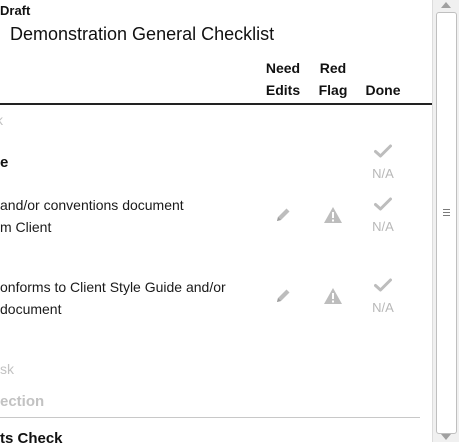 This screenshot has width=459, height=447. I want to click on item-2-need-edits-button, so click(283, 296).